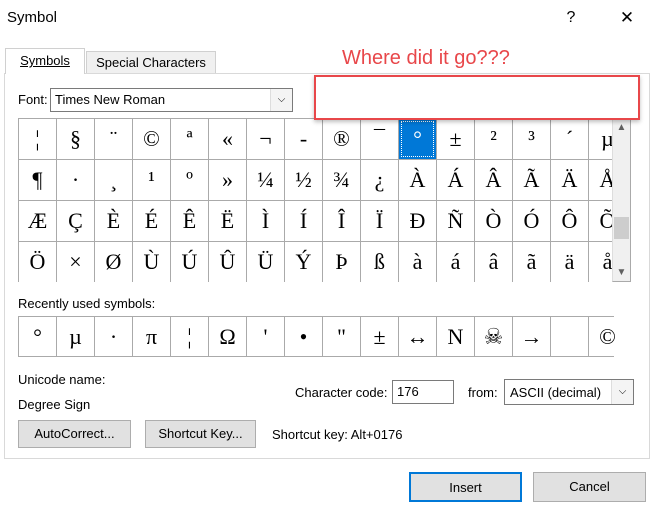  Describe the element at coordinates (113, 336) in the screenshot. I see `recent-symbol-cell: ·` at that location.